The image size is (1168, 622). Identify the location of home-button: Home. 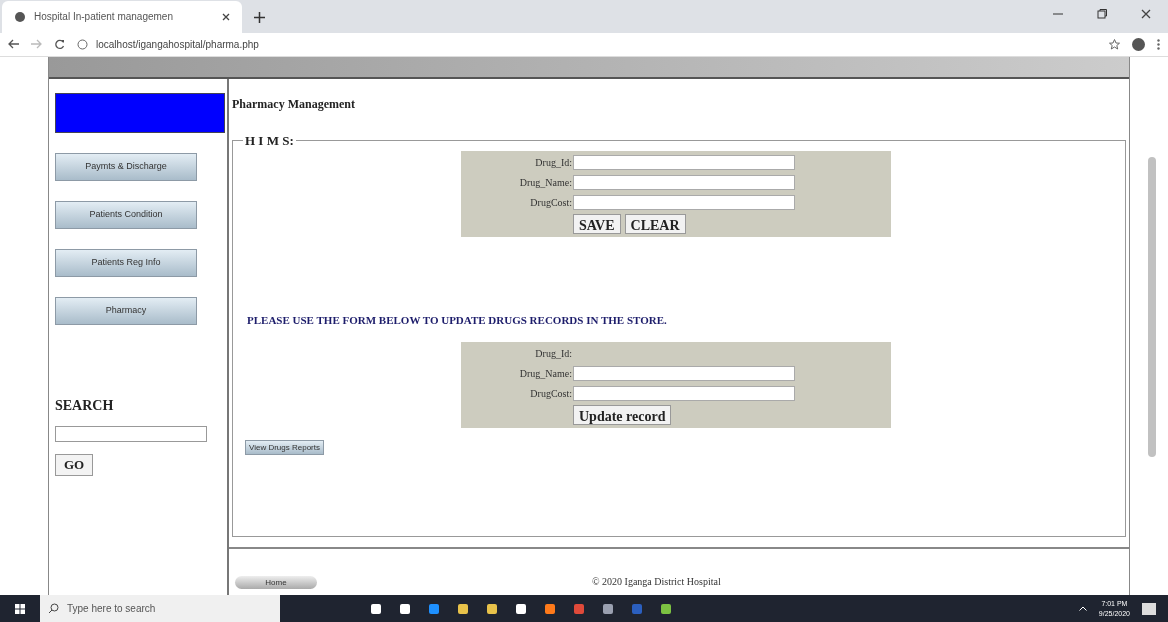
(276, 582).